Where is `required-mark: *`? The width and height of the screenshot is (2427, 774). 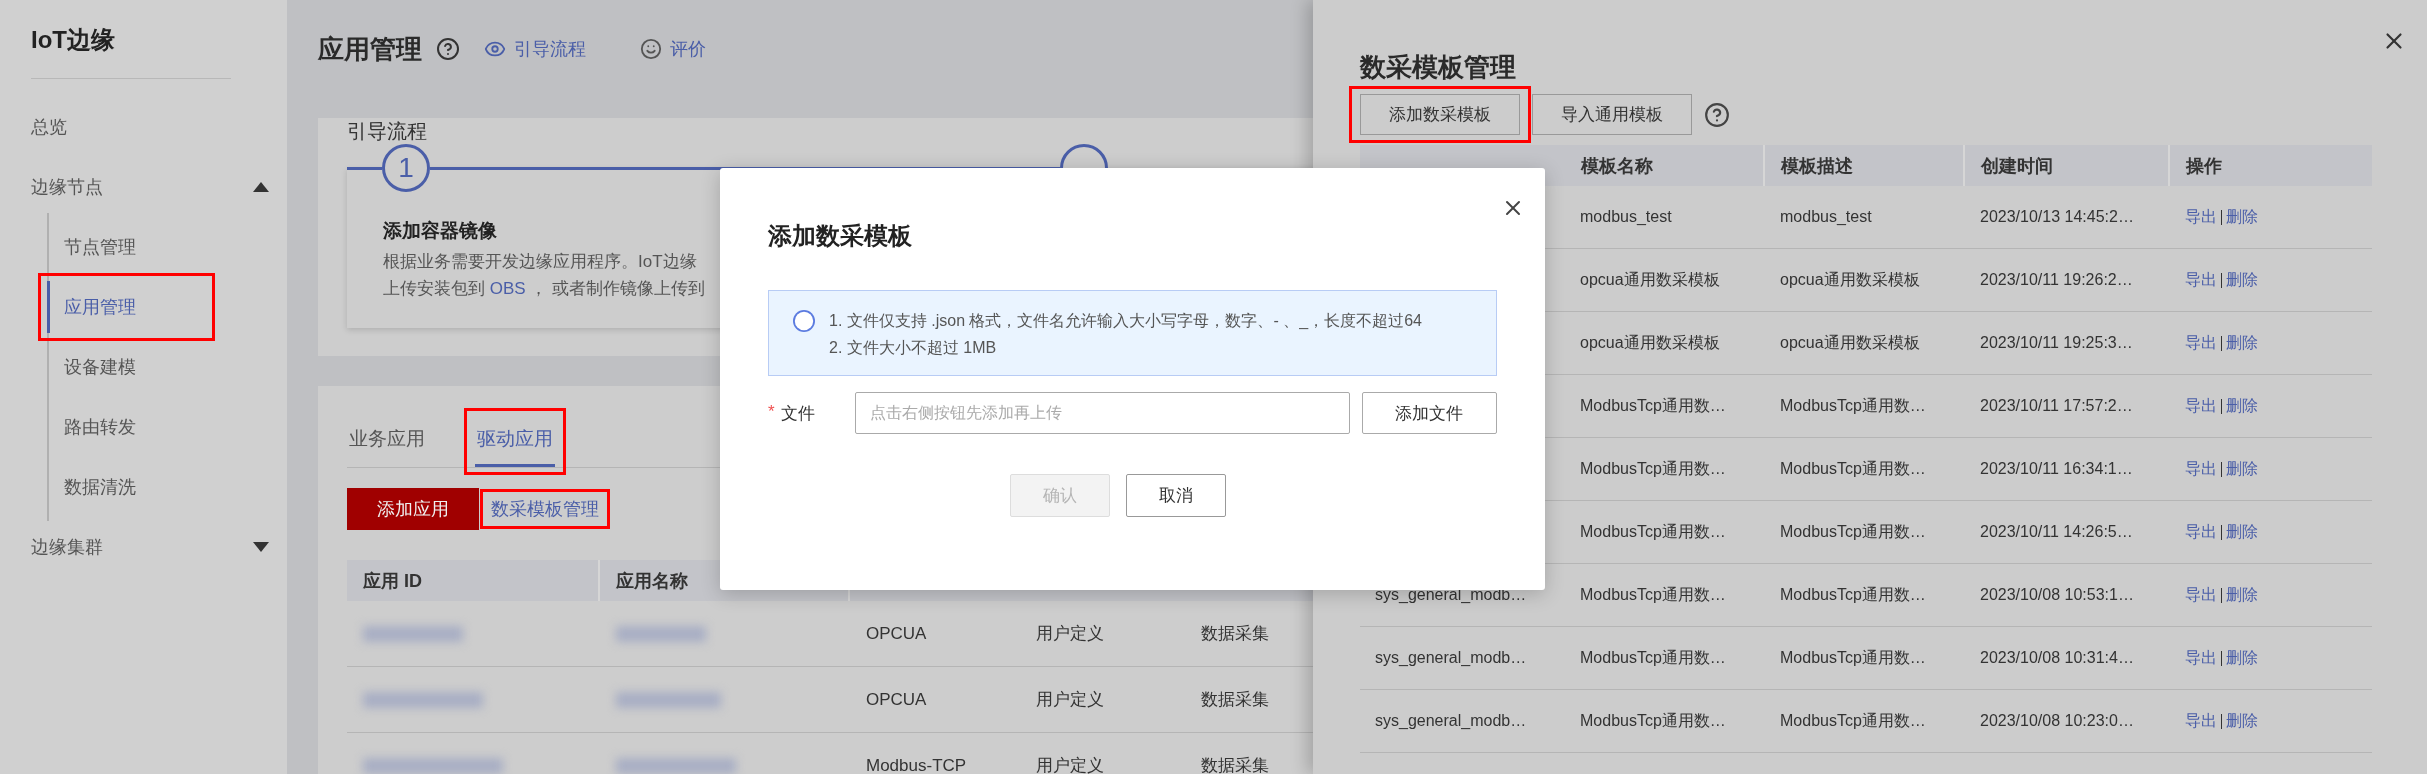
required-mark: * is located at coordinates (771, 412).